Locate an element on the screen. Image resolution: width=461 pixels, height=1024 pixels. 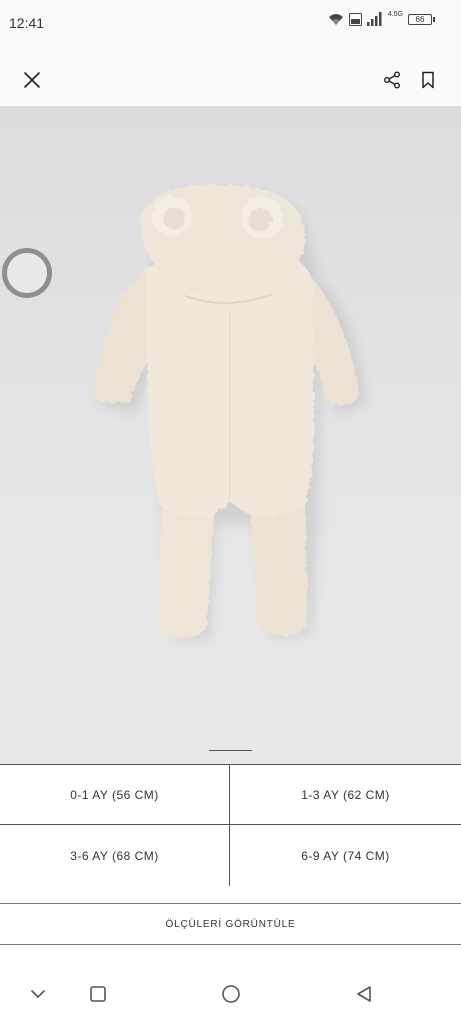
share-icon is located at coordinates (392, 80).